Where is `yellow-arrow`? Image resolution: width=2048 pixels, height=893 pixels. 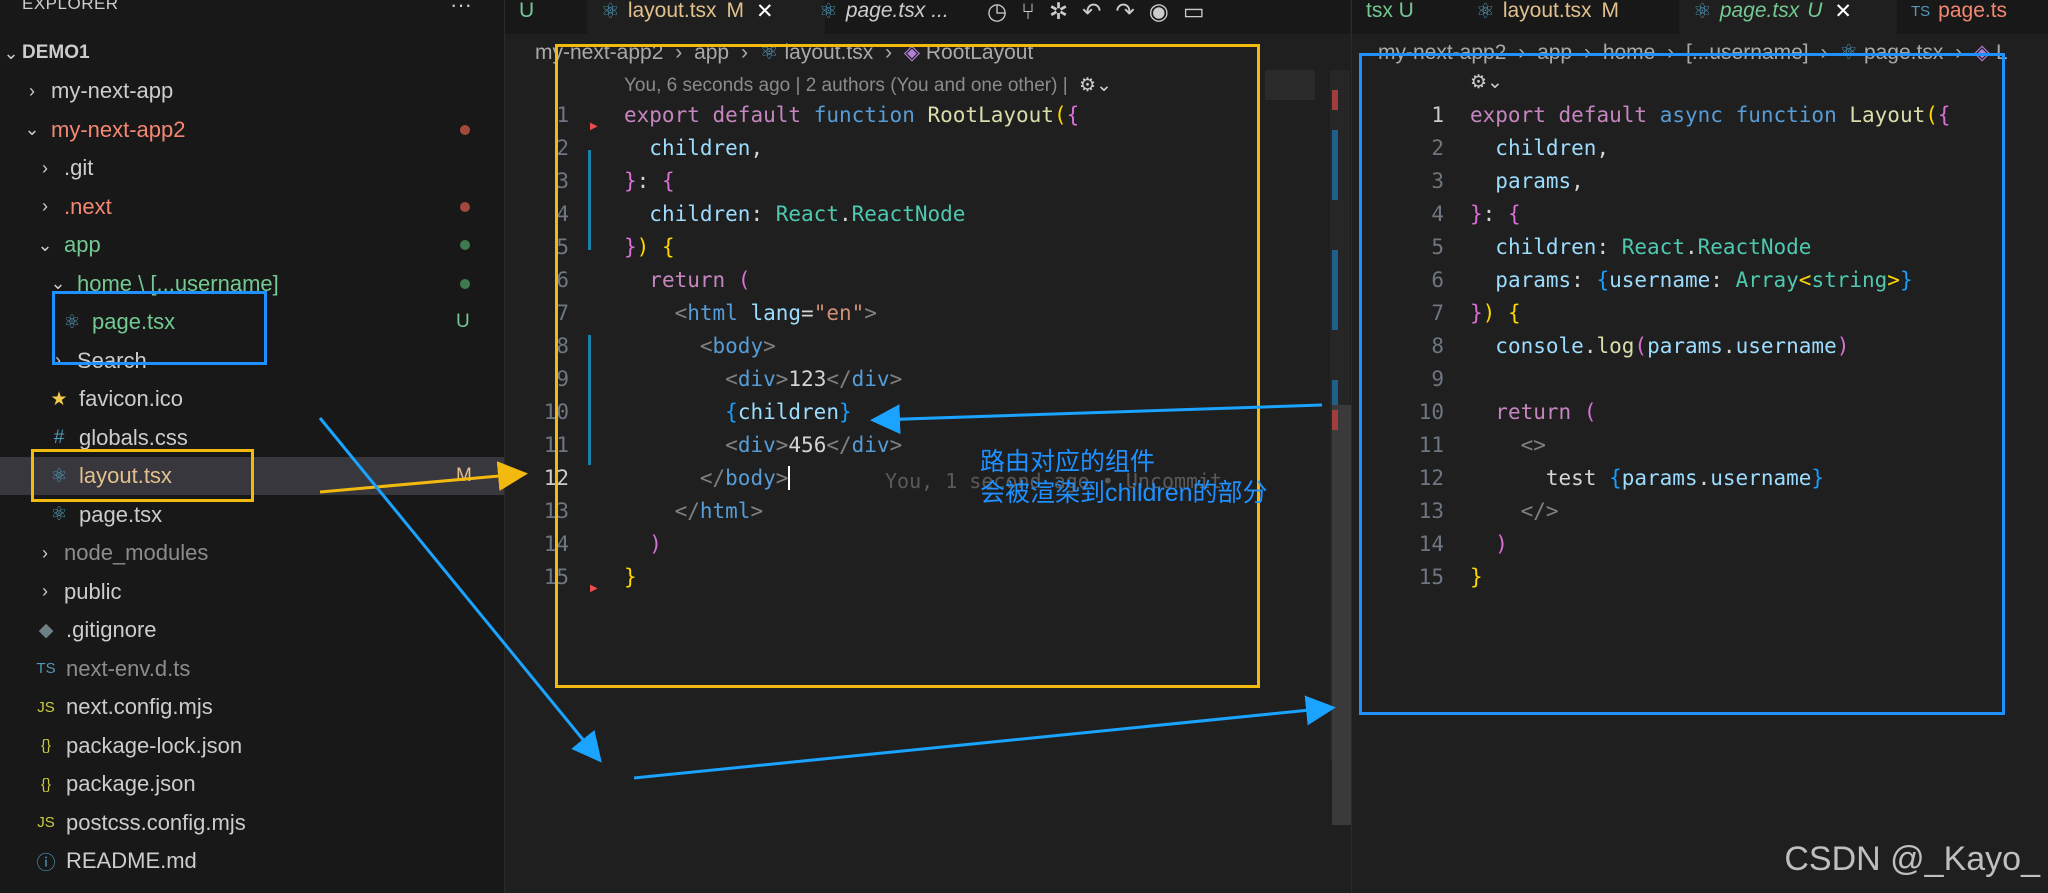 yellow-arrow is located at coordinates (423, 477).